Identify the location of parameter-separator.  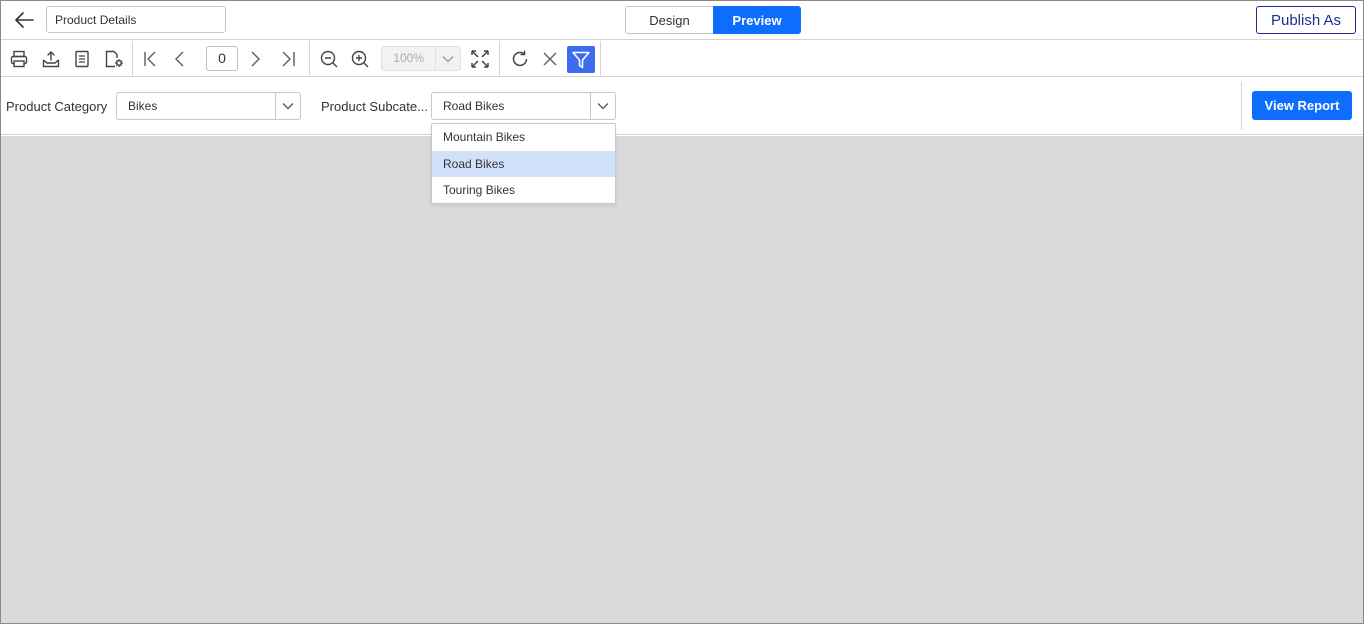
(1241, 106).